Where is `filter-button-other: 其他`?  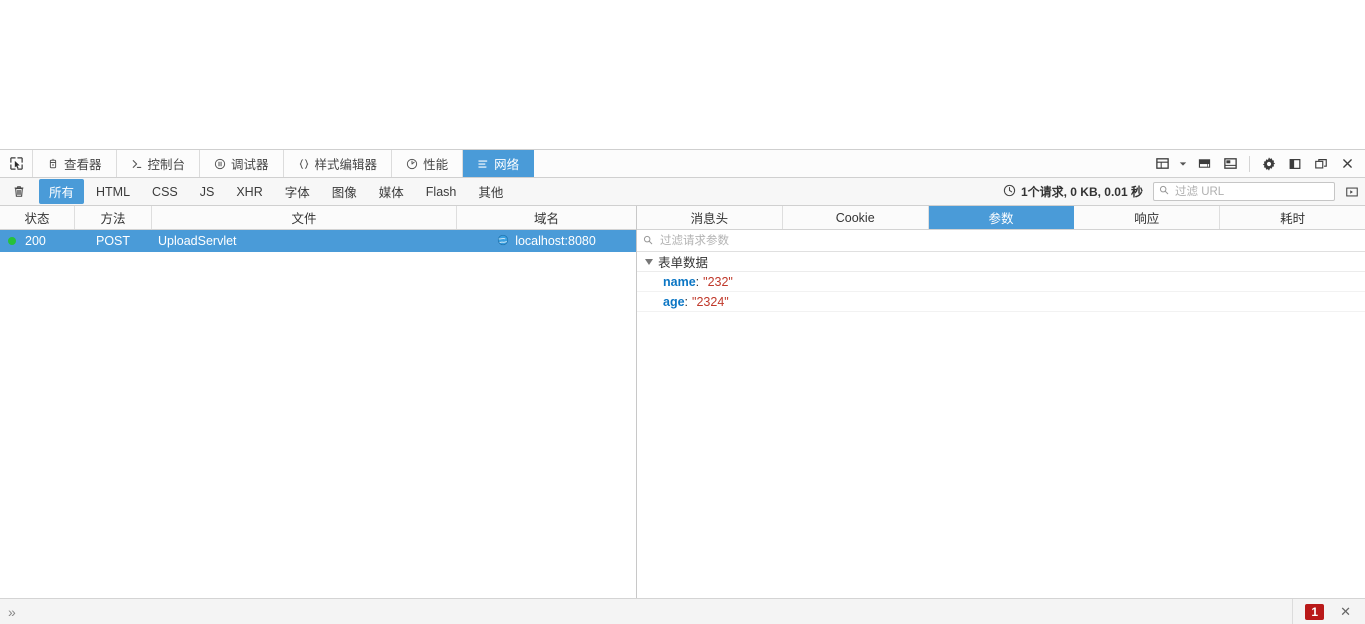
filter-button-other: 其他 is located at coordinates (490, 191).